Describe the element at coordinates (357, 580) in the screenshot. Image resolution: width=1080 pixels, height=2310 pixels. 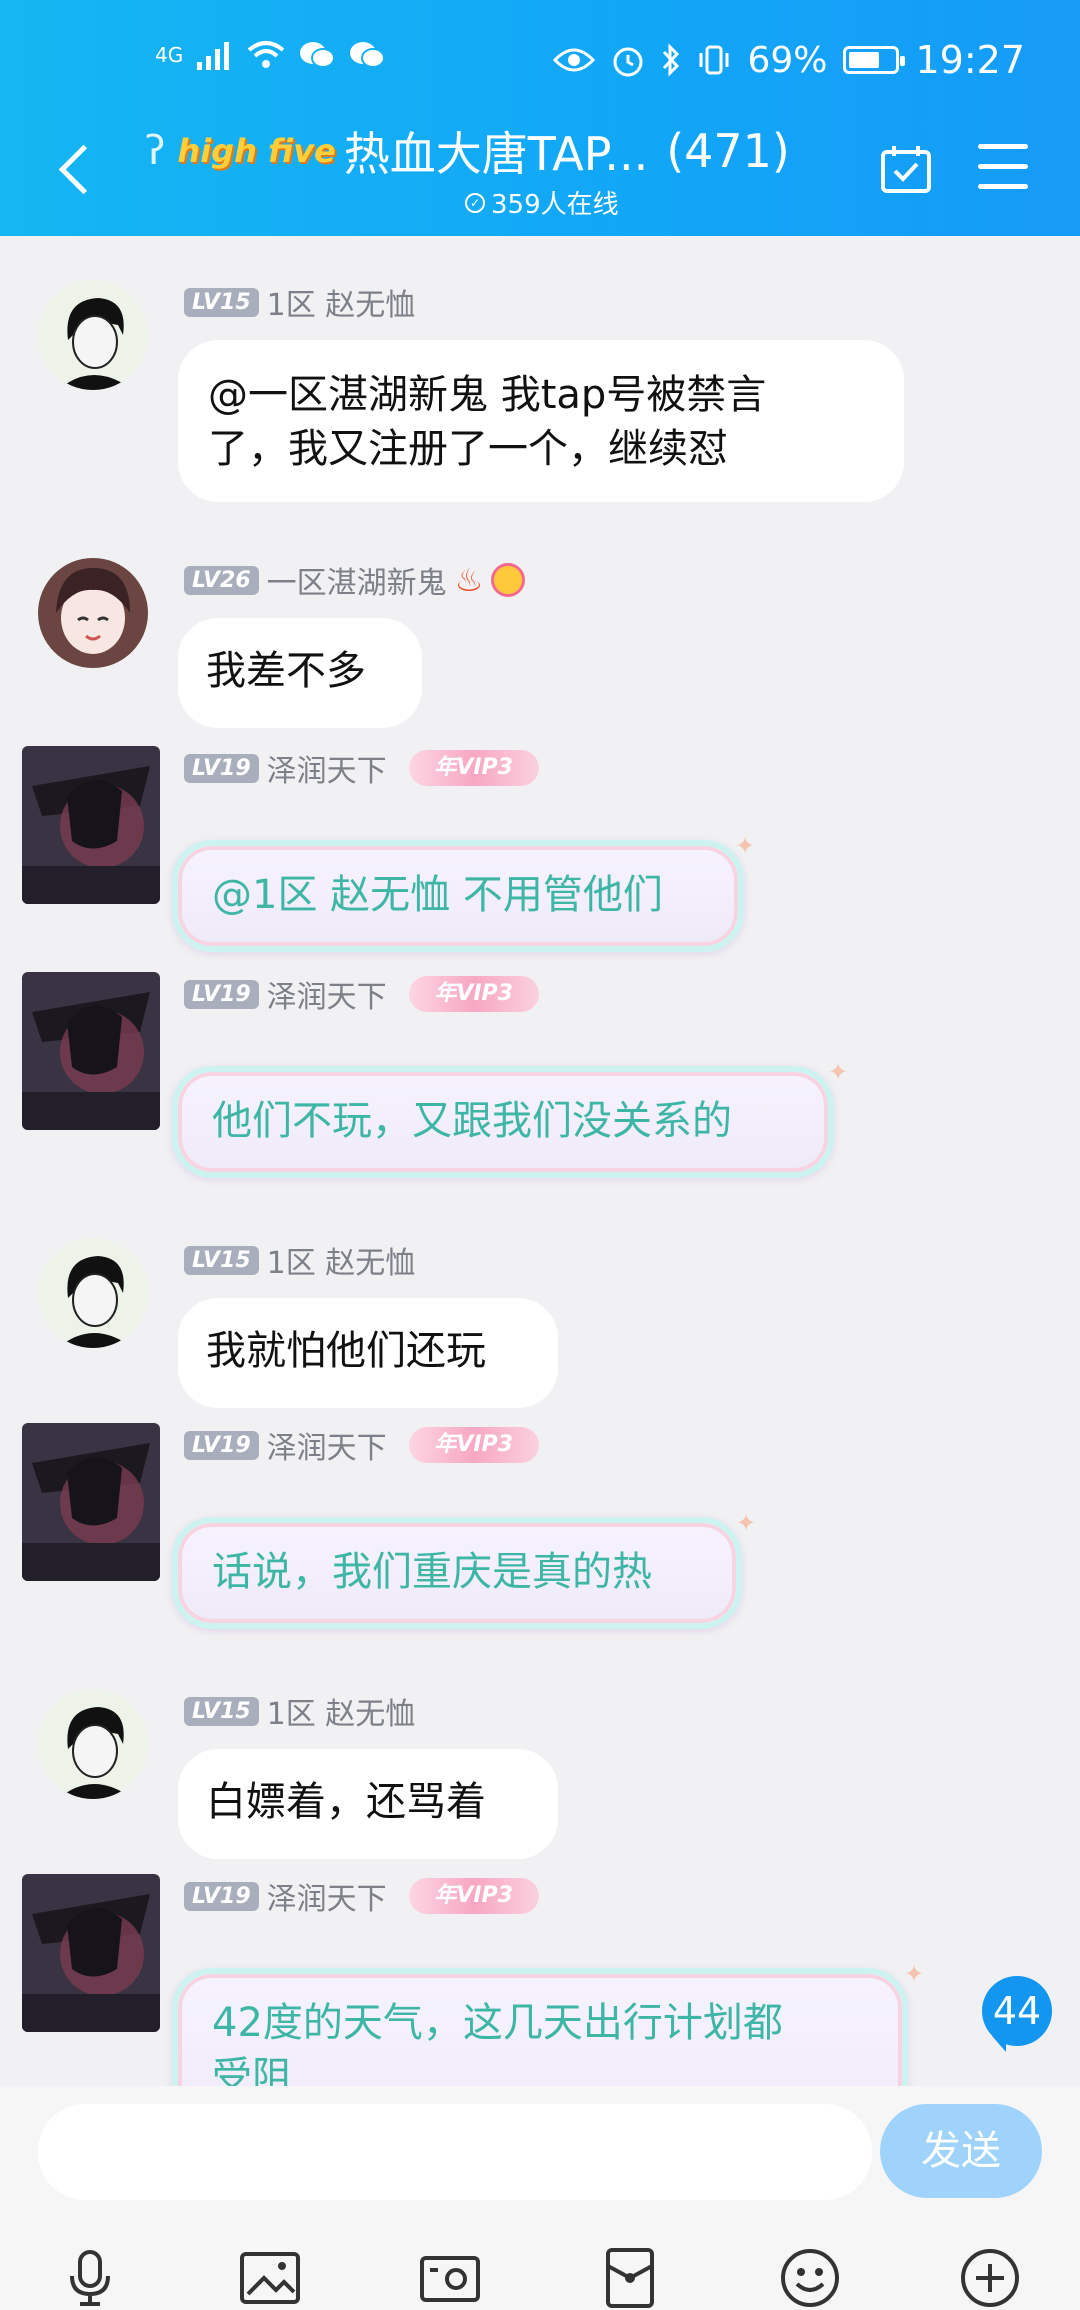
I see `sender-name: 一区湛湖新鬼` at that location.